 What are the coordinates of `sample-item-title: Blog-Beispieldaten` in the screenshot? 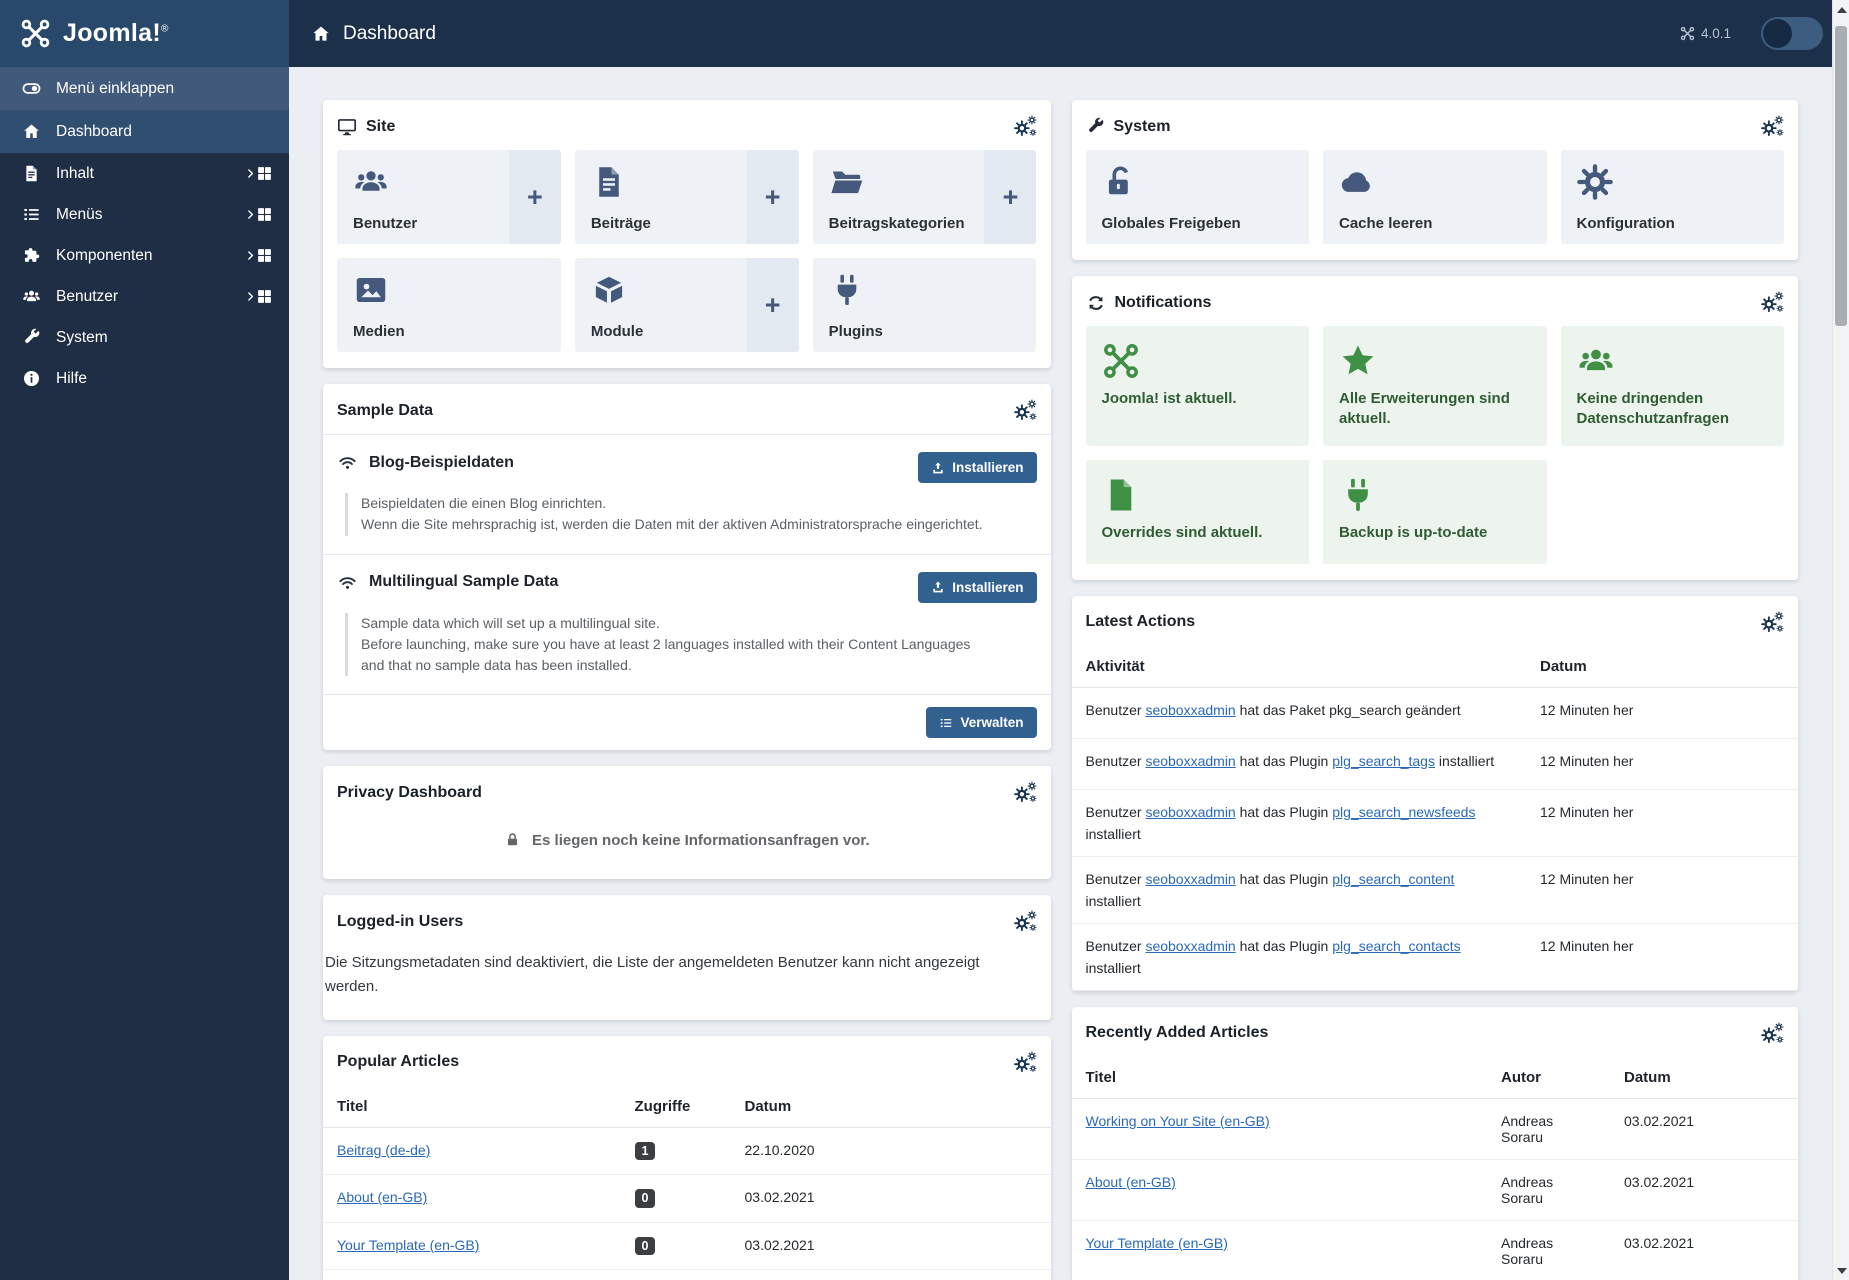 It's located at (425, 462).